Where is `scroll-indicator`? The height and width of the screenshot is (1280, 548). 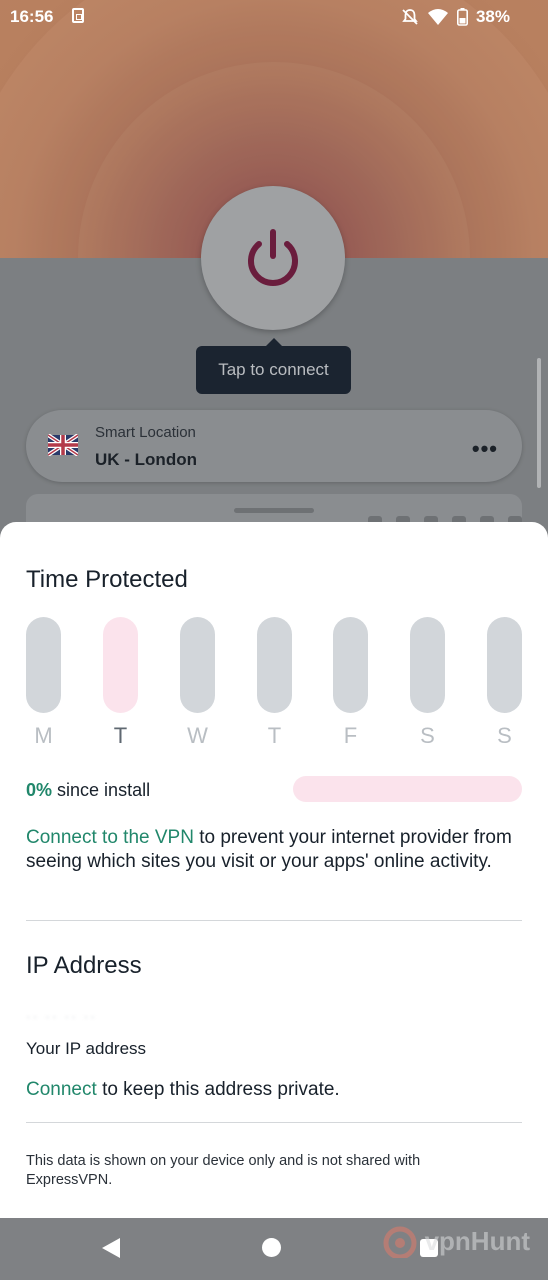 scroll-indicator is located at coordinates (539, 423).